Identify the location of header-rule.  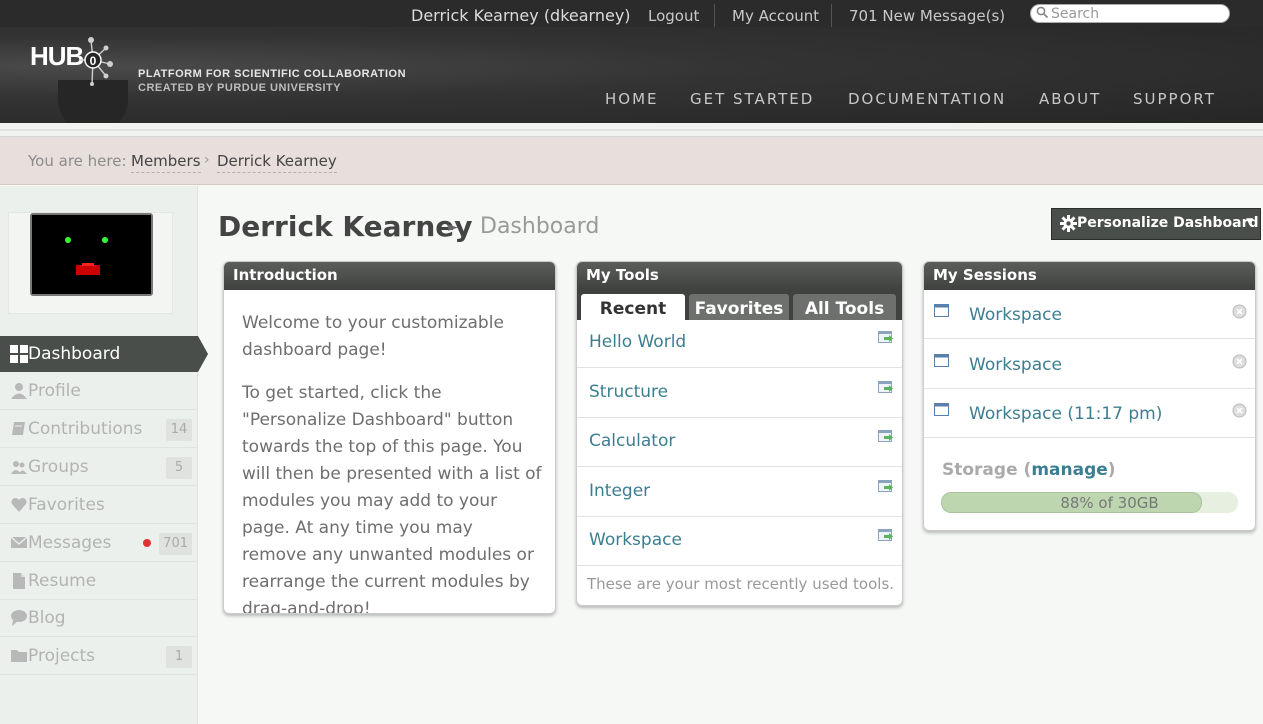
(631, 130).